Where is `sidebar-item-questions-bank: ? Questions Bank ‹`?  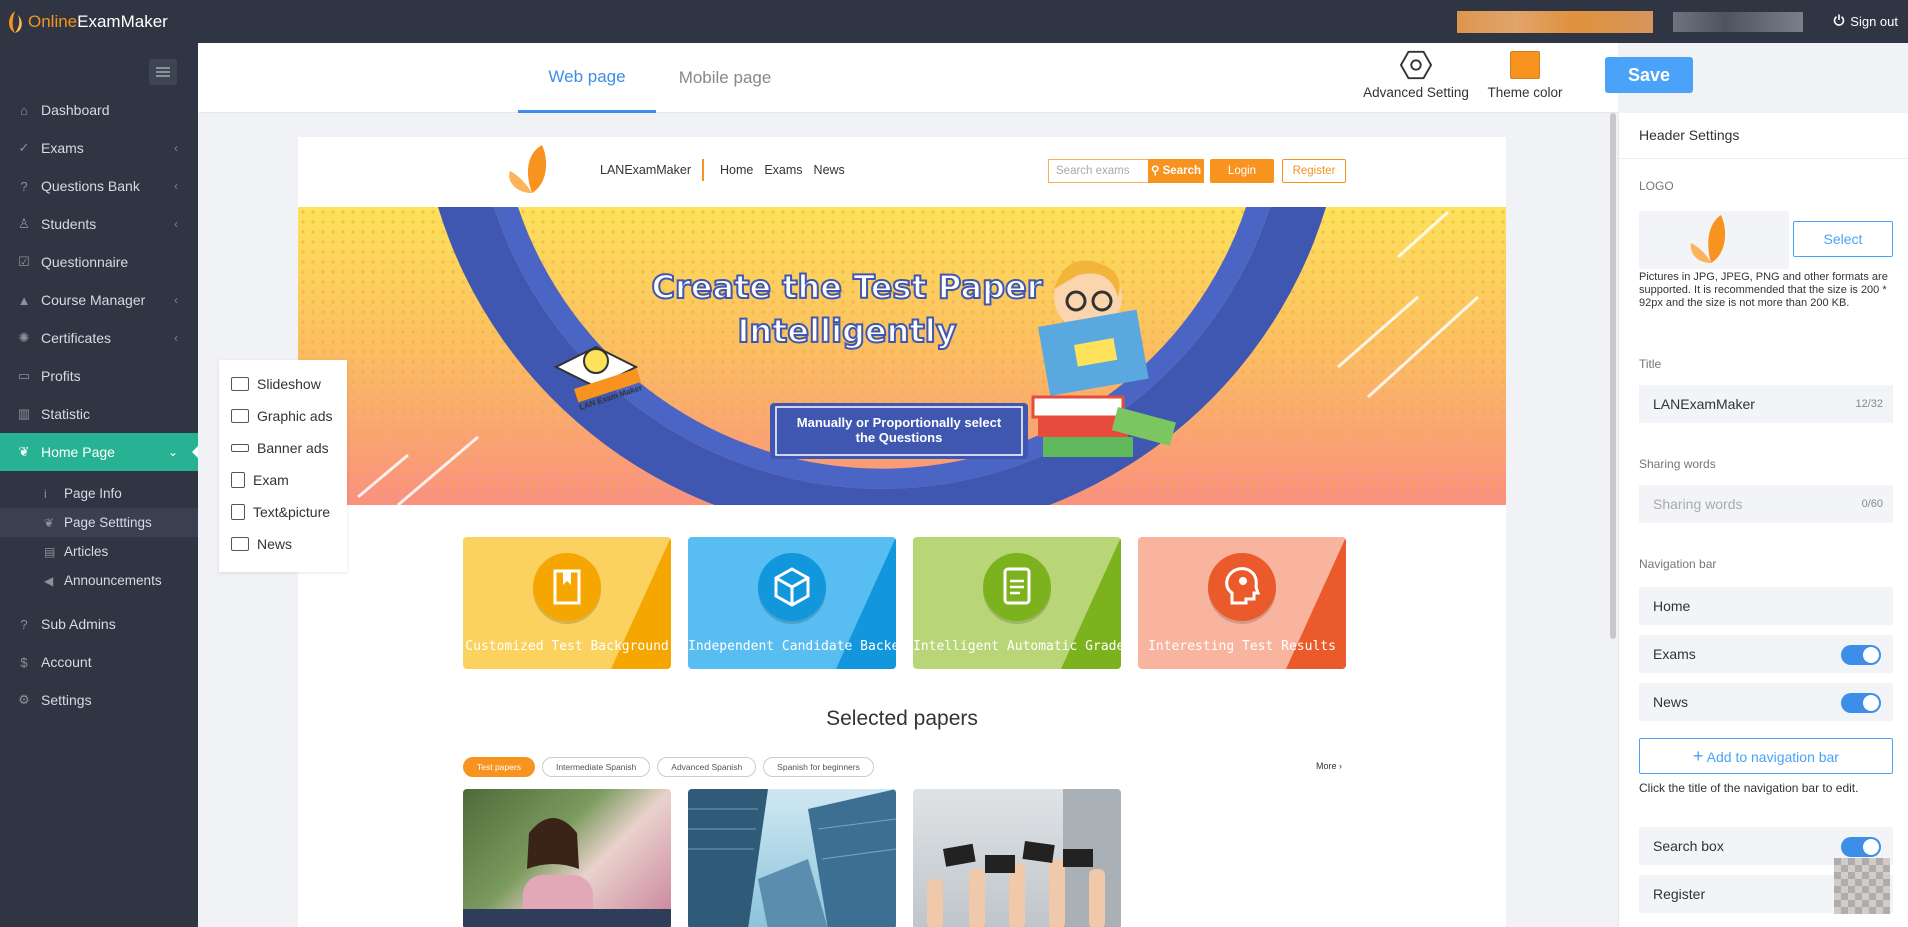
sidebar-item-questions-bank: ? Questions Bank ‹ is located at coordinates (99, 186).